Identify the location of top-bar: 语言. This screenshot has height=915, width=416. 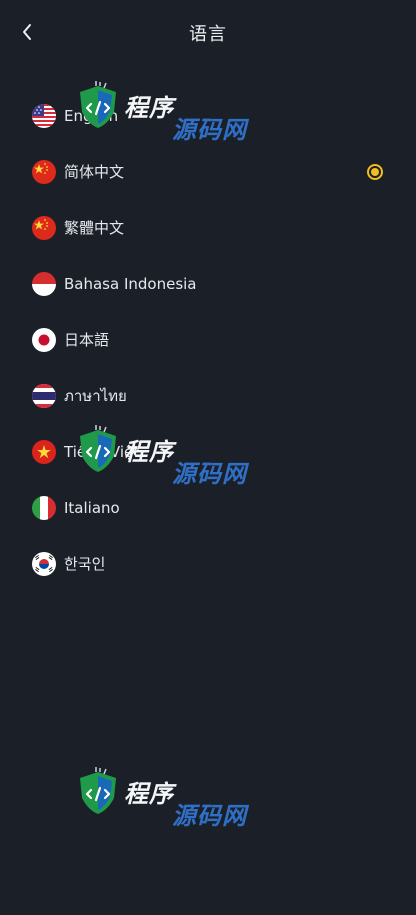
(208, 32).